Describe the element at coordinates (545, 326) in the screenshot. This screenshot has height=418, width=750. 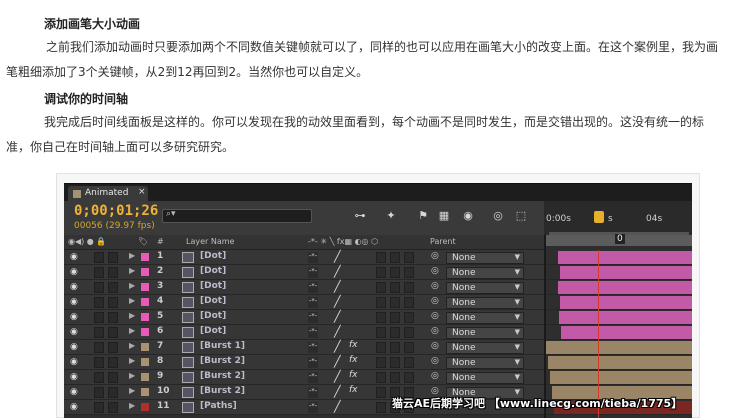
I see `panel-divider` at that location.